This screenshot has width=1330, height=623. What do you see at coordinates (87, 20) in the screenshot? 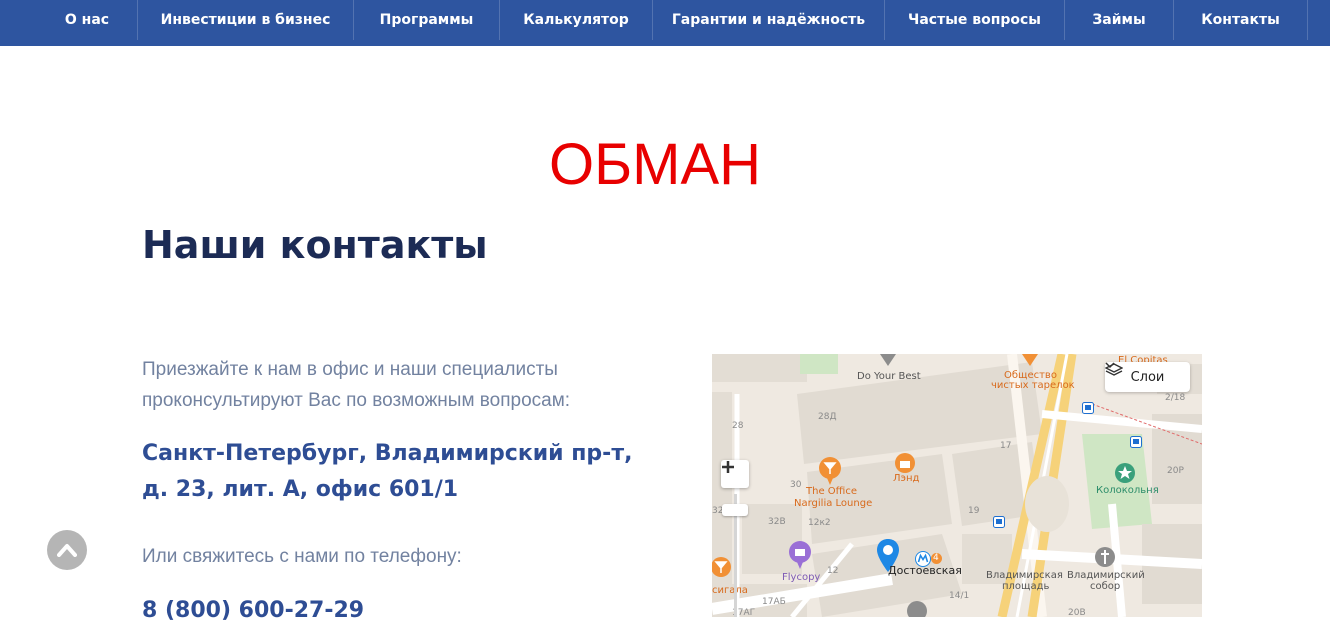
I see `nav-item-about: О нас` at bounding box center [87, 20].